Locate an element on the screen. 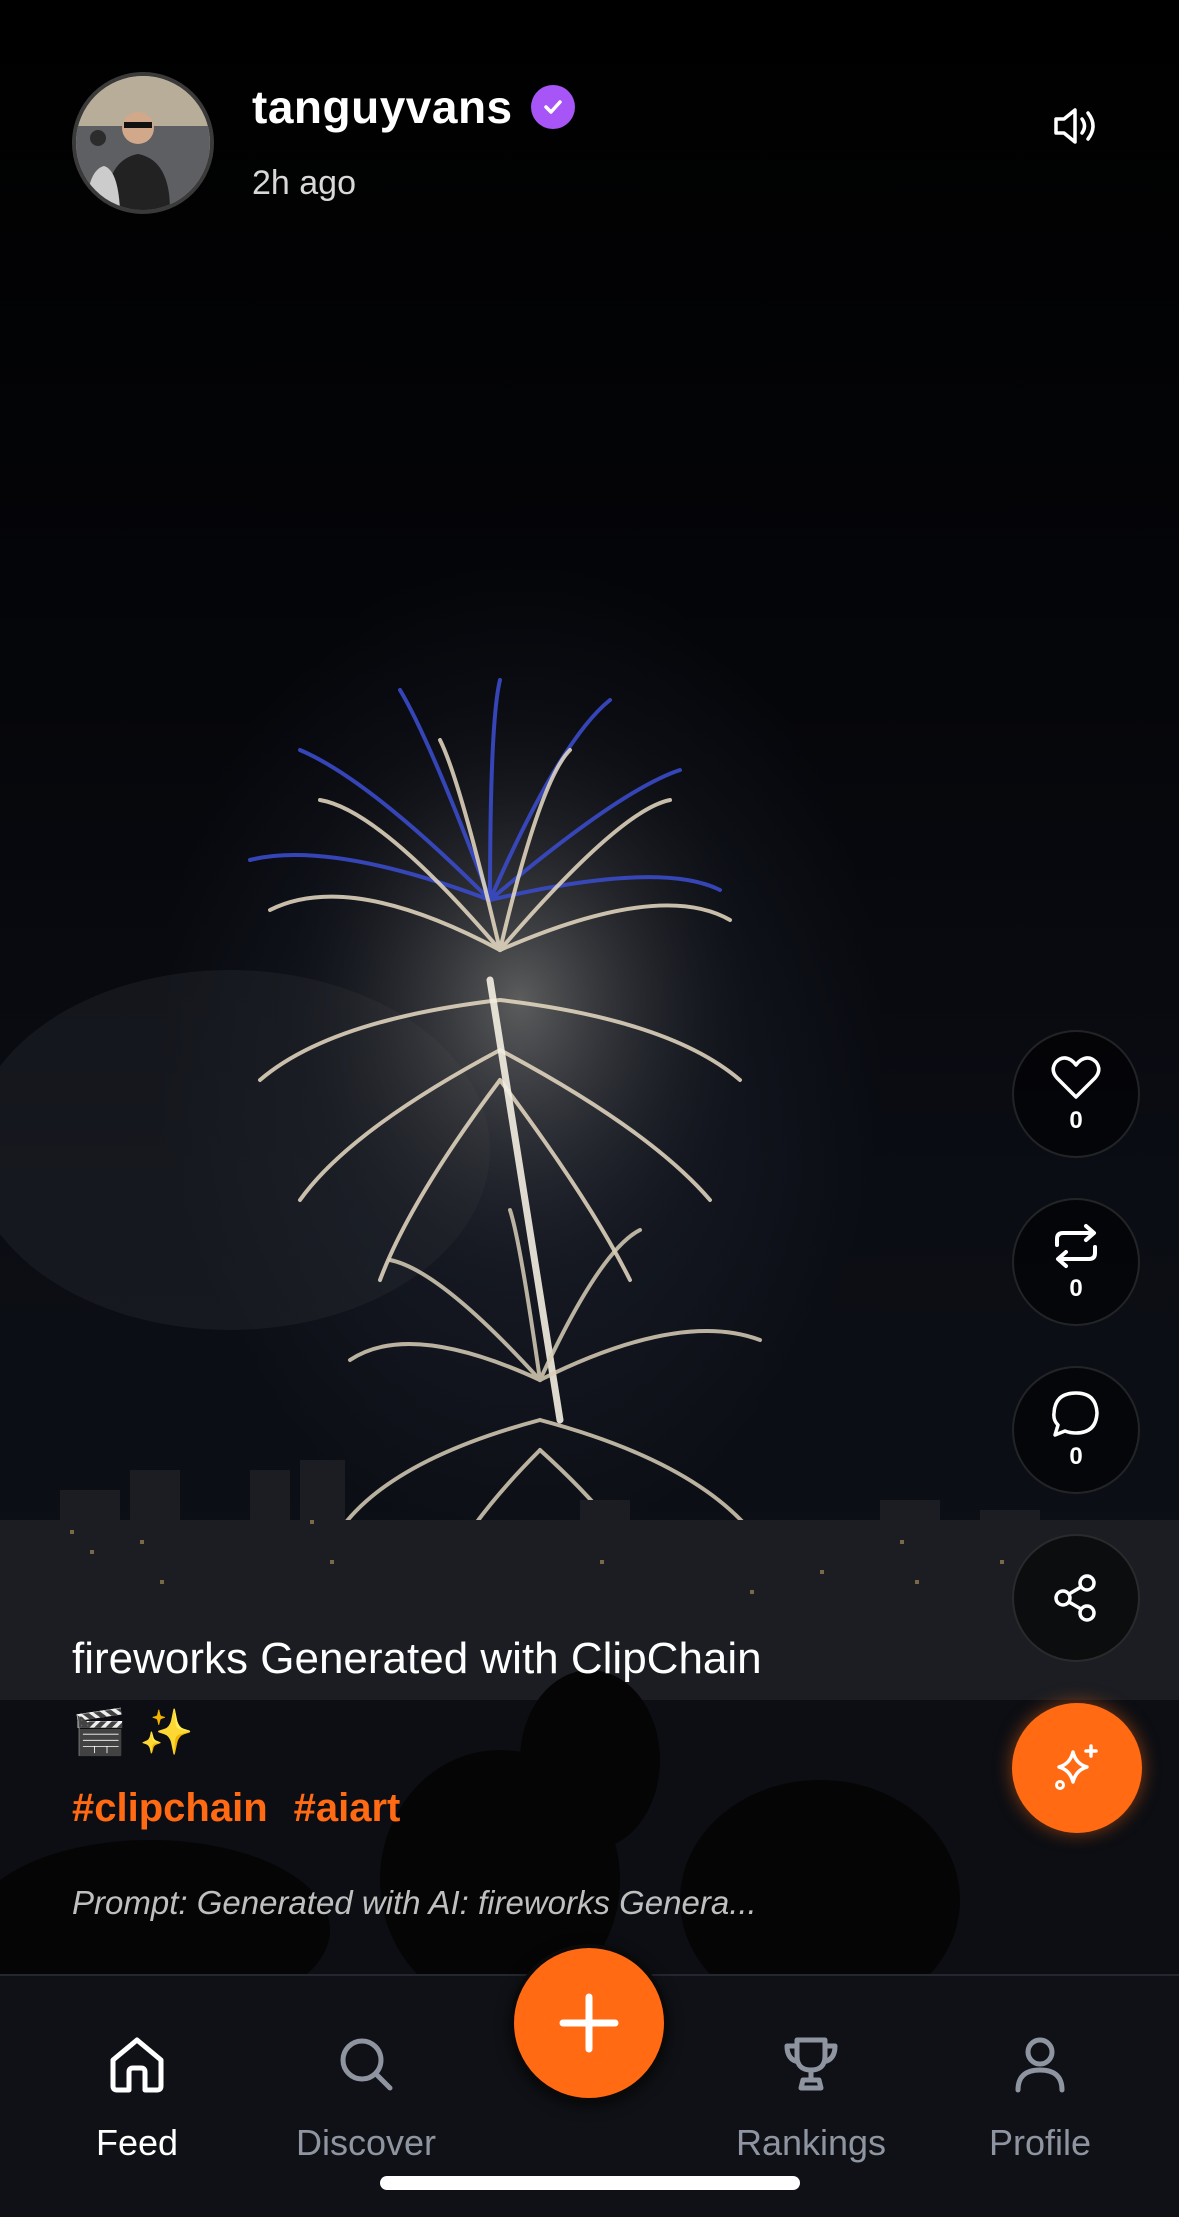 This screenshot has height=2217, width=1179. hashtag-link: #aiart is located at coordinates (347, 1808).